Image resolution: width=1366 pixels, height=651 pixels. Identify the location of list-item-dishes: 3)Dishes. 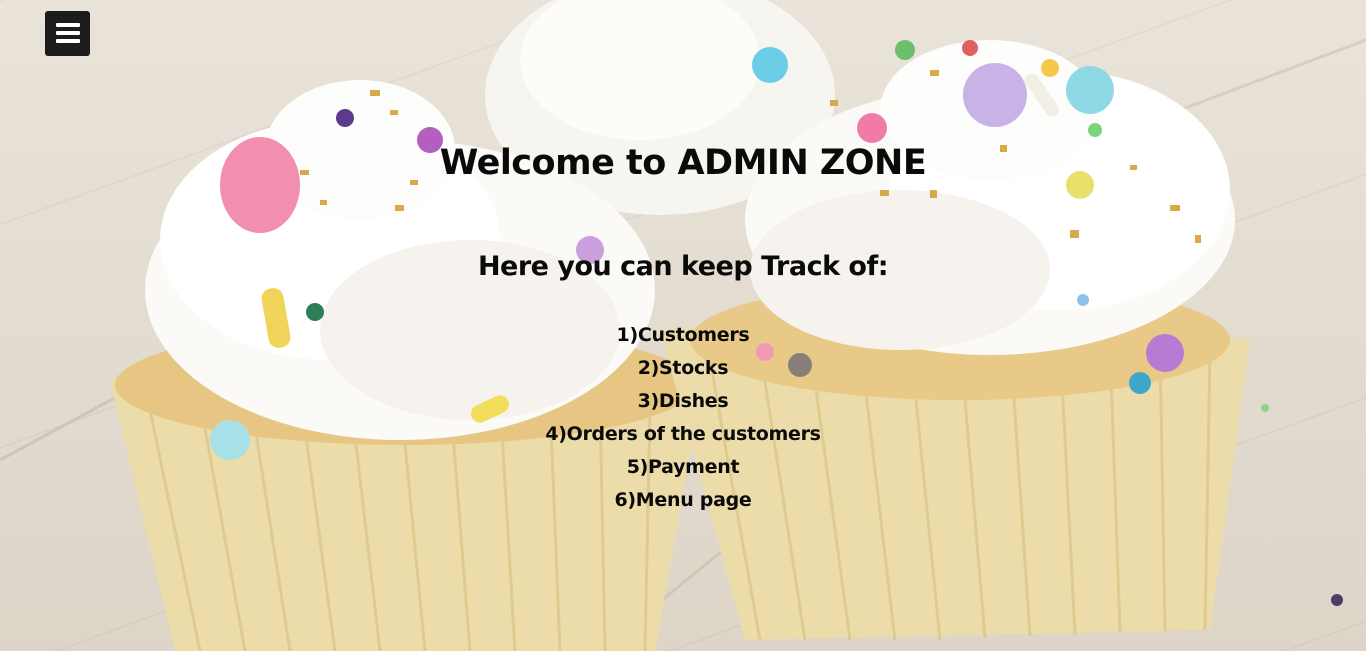
(683, 401).